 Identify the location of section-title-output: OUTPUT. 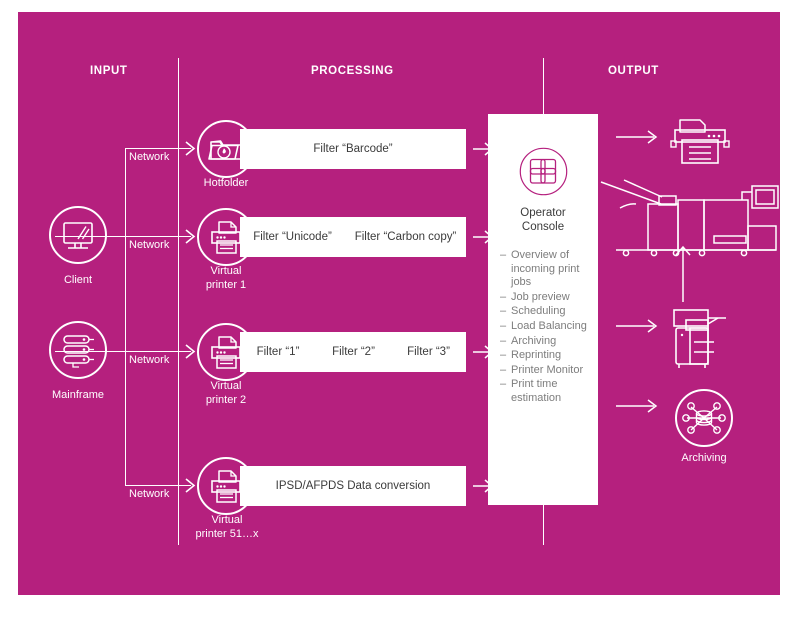
(633, 71).